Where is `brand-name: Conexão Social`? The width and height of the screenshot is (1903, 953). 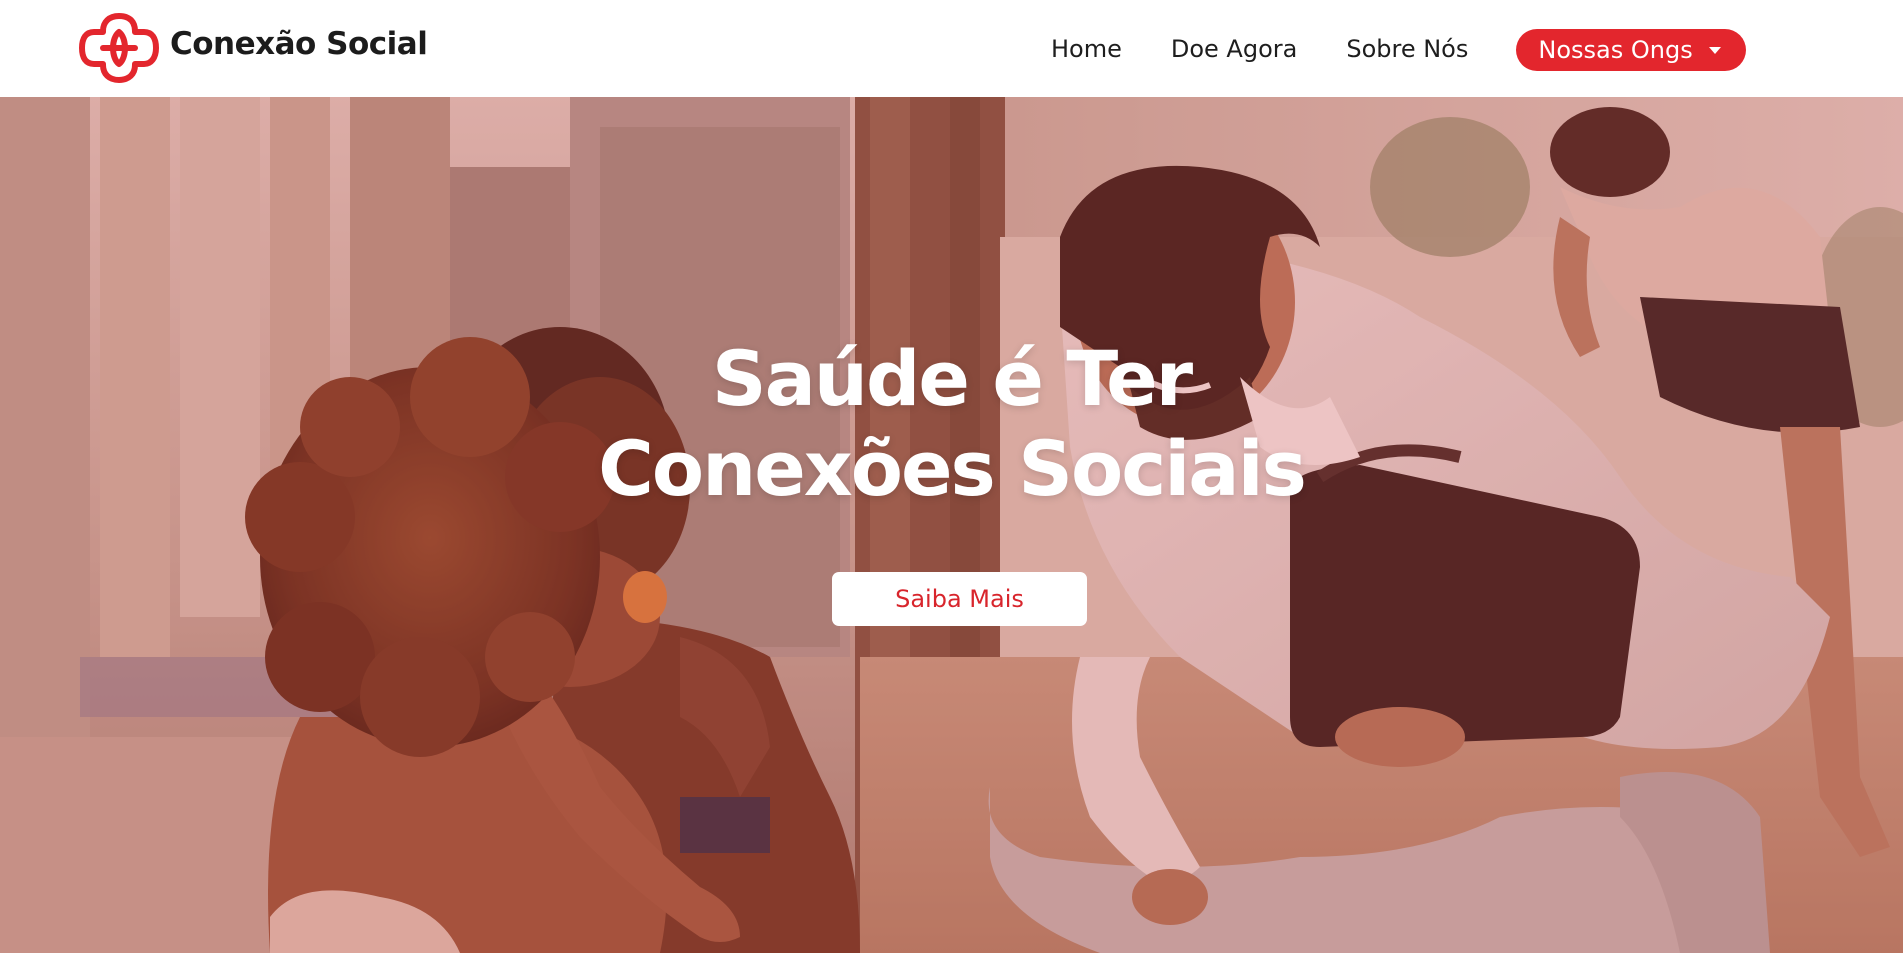 brand-name: Conexão Social is located at coordinates (299, 44).